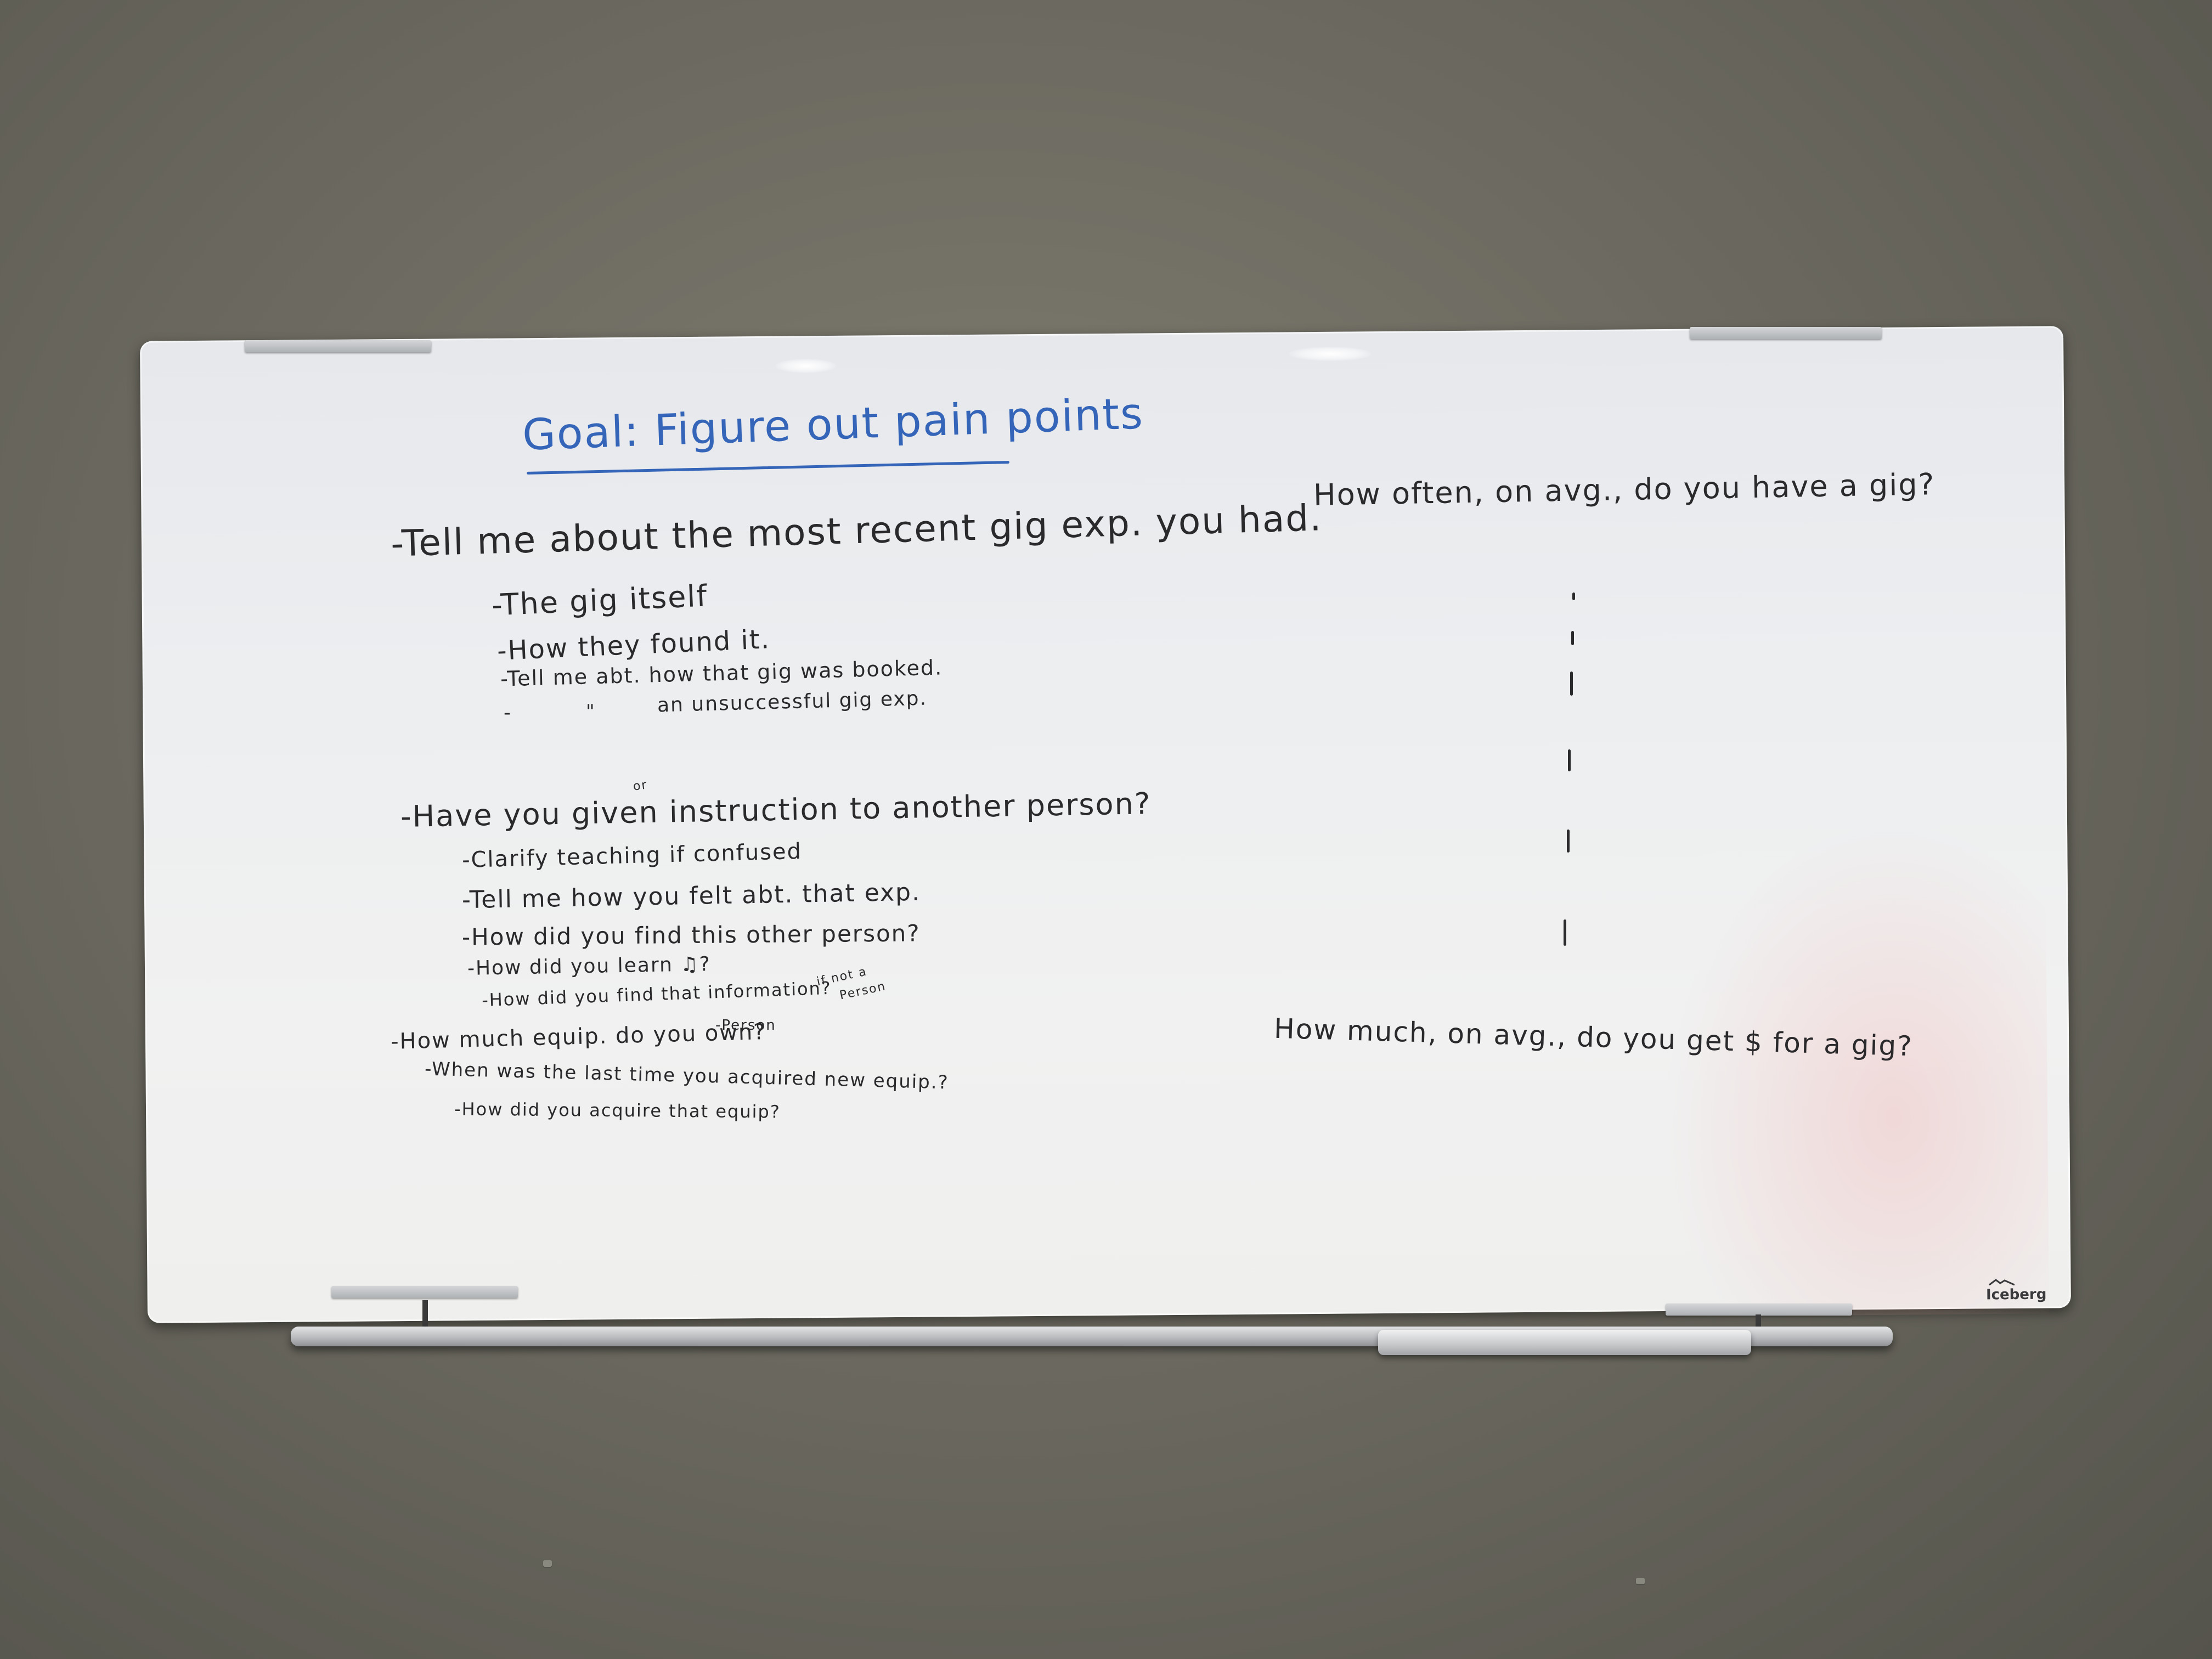 The width and height of the screenshot is (2212, 1659). I want to click on sub-how-acquired: -How did you acquire that equip?, so click(617, 1110).